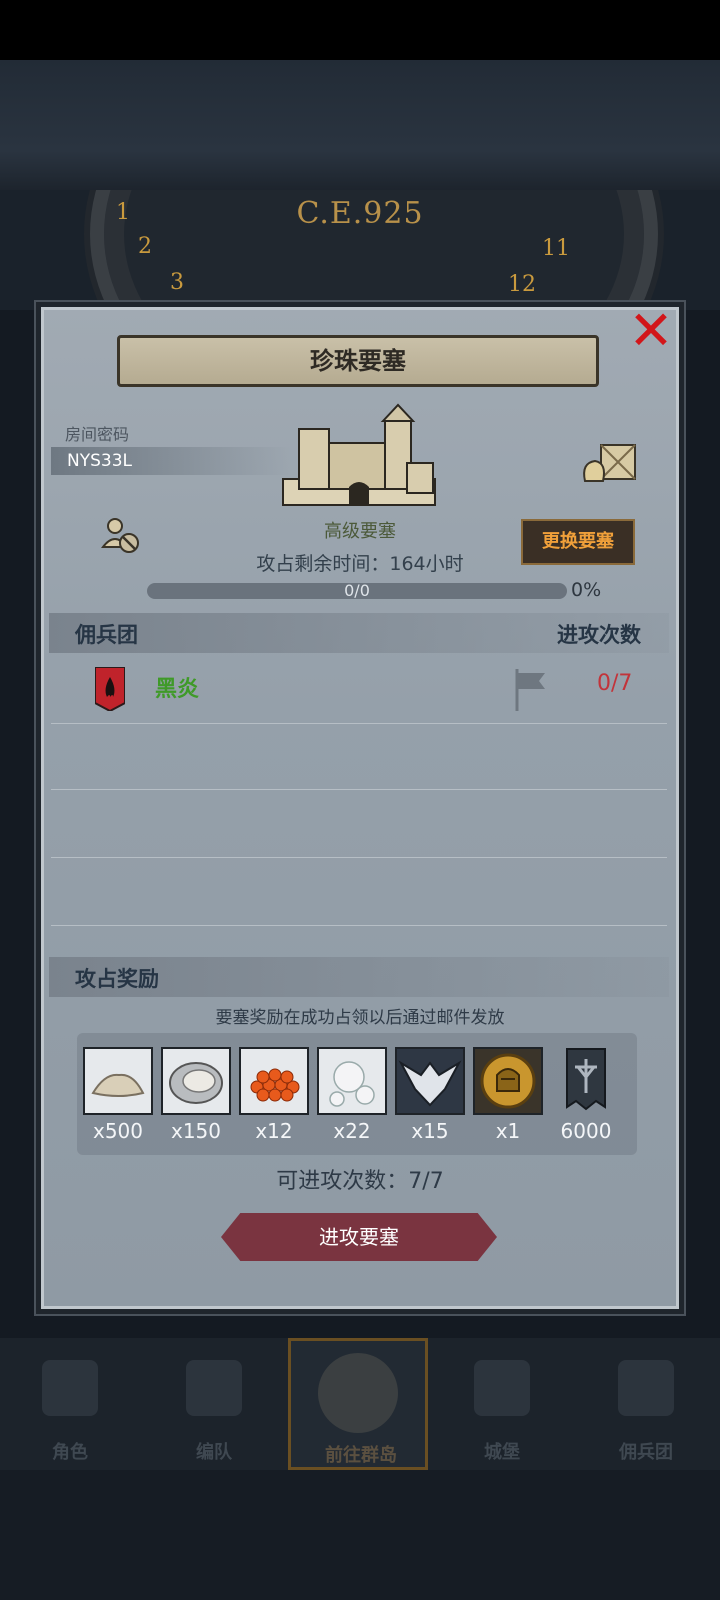 Image resolution: width=720 pixels, height=1600 pixels. What do you see at coordinates (214, 1388) in the screenshot?
I see `helmet-icon` at bounding box center [214, 1388].